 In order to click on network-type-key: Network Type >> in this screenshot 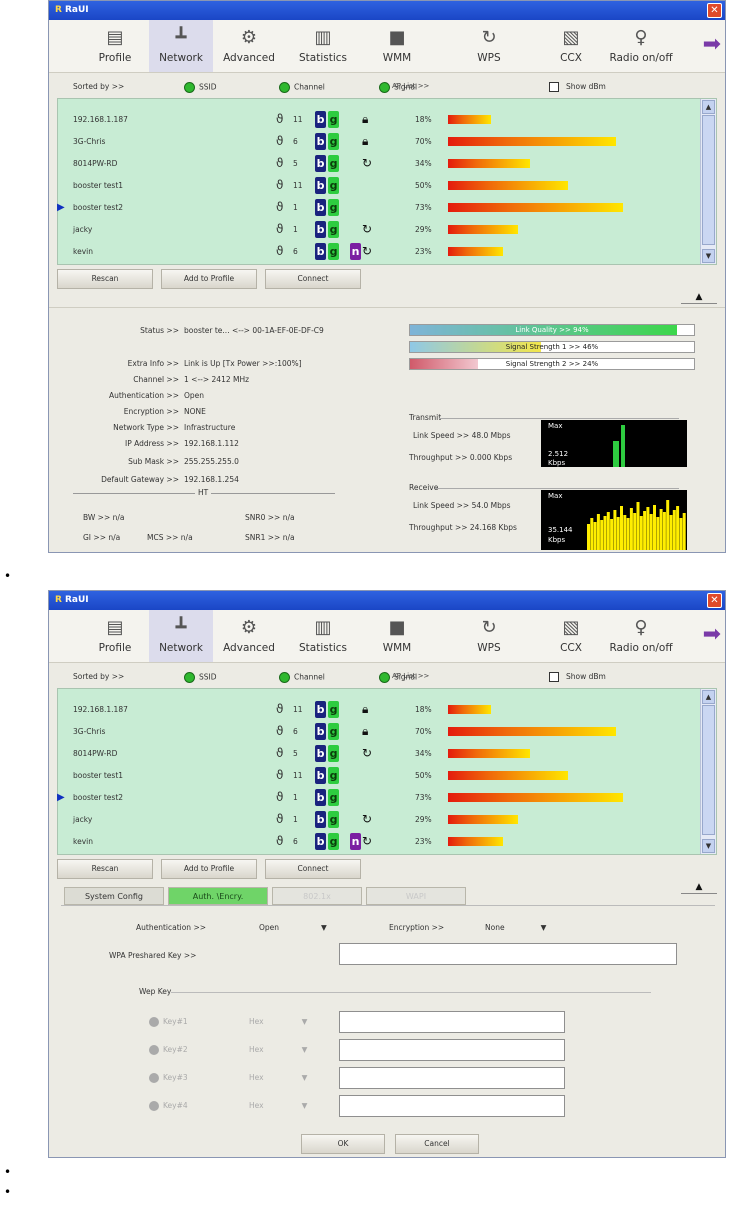, I will do `click(146, 427)`.